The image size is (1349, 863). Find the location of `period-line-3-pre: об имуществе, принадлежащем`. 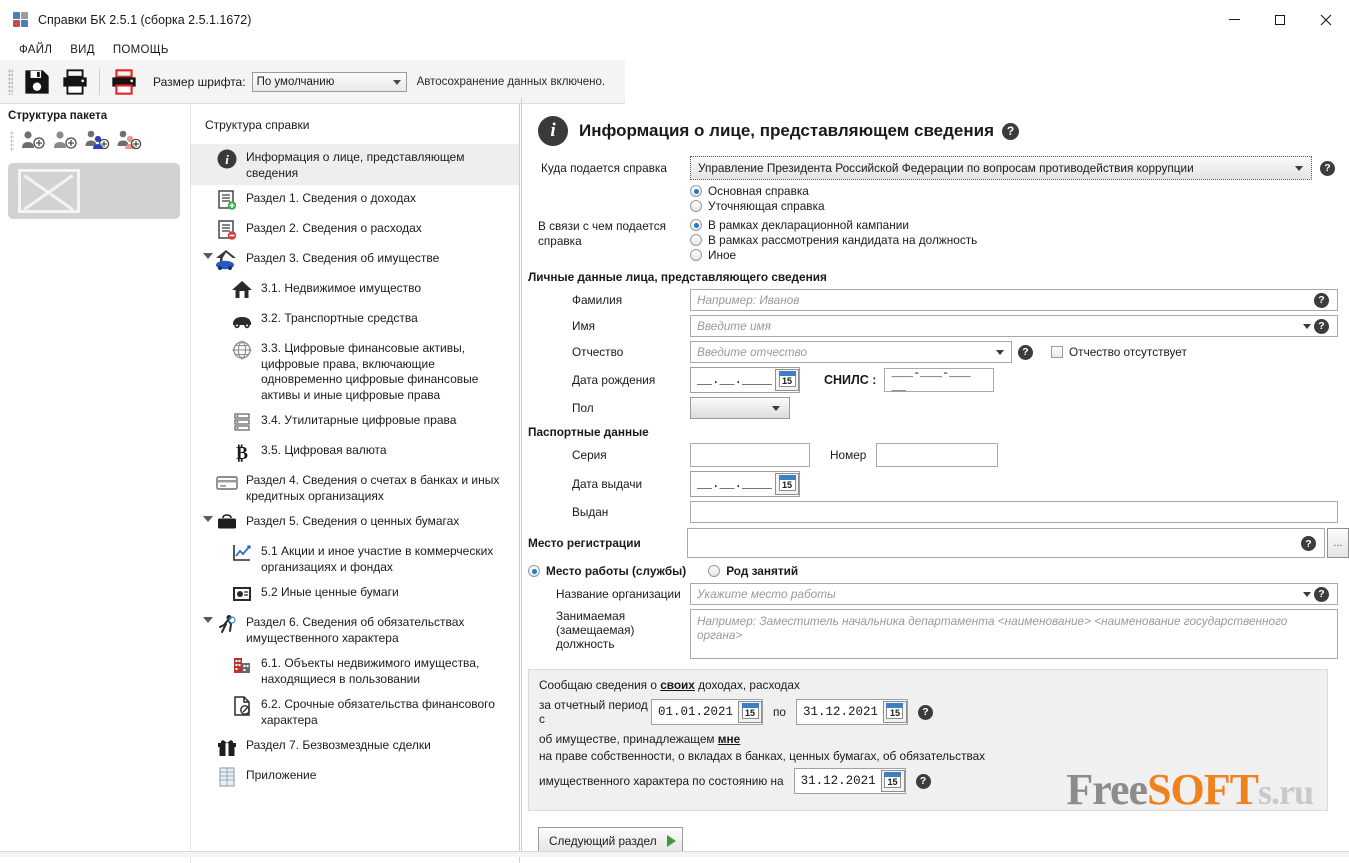

period-line-3-pre: об имуществе, принадлежащем is located at coordinates (628, 739).